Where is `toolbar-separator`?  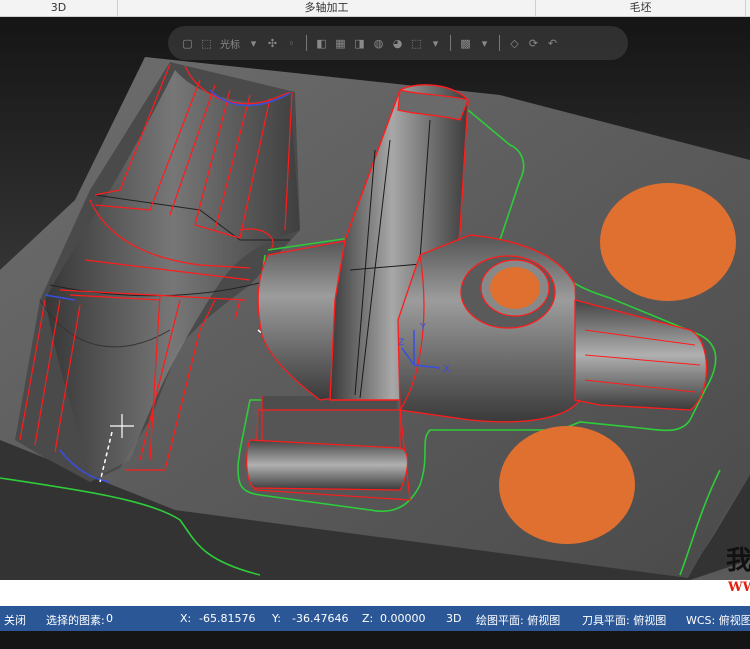
toolbar-separator is located at coordinates (306, 43).